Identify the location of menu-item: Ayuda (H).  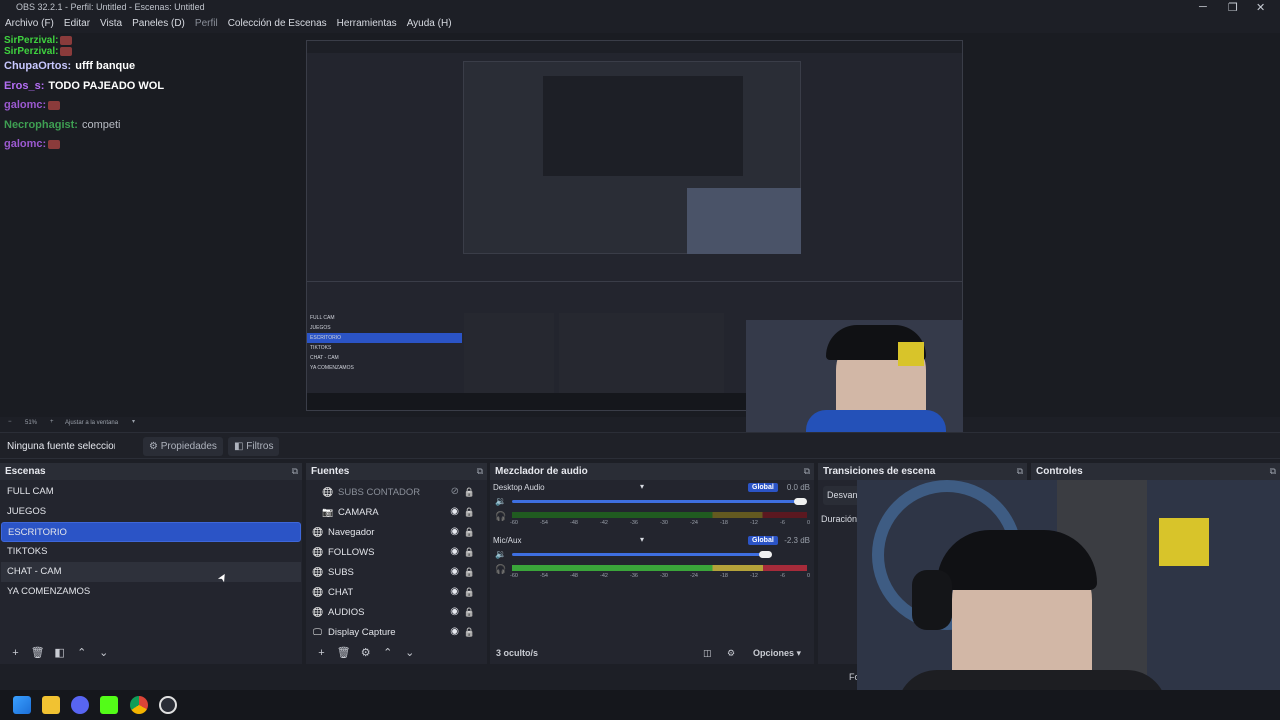
(429, 23).